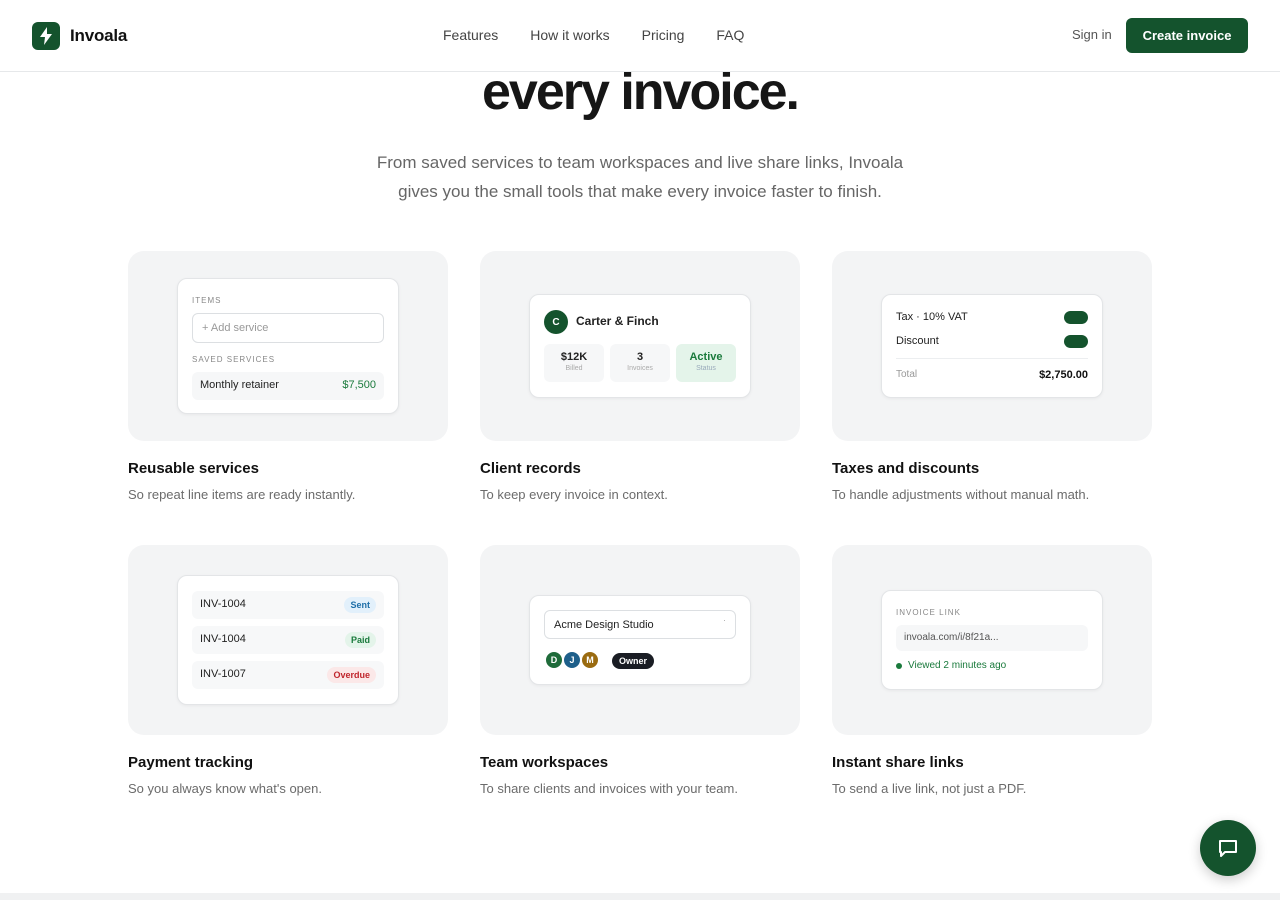 The width and height of the screenshot is (1280, 900). Describe the element at coordinates (288, 675) in the screenshot. I see `invoice-row: INV-1007 Overdue` at that location.